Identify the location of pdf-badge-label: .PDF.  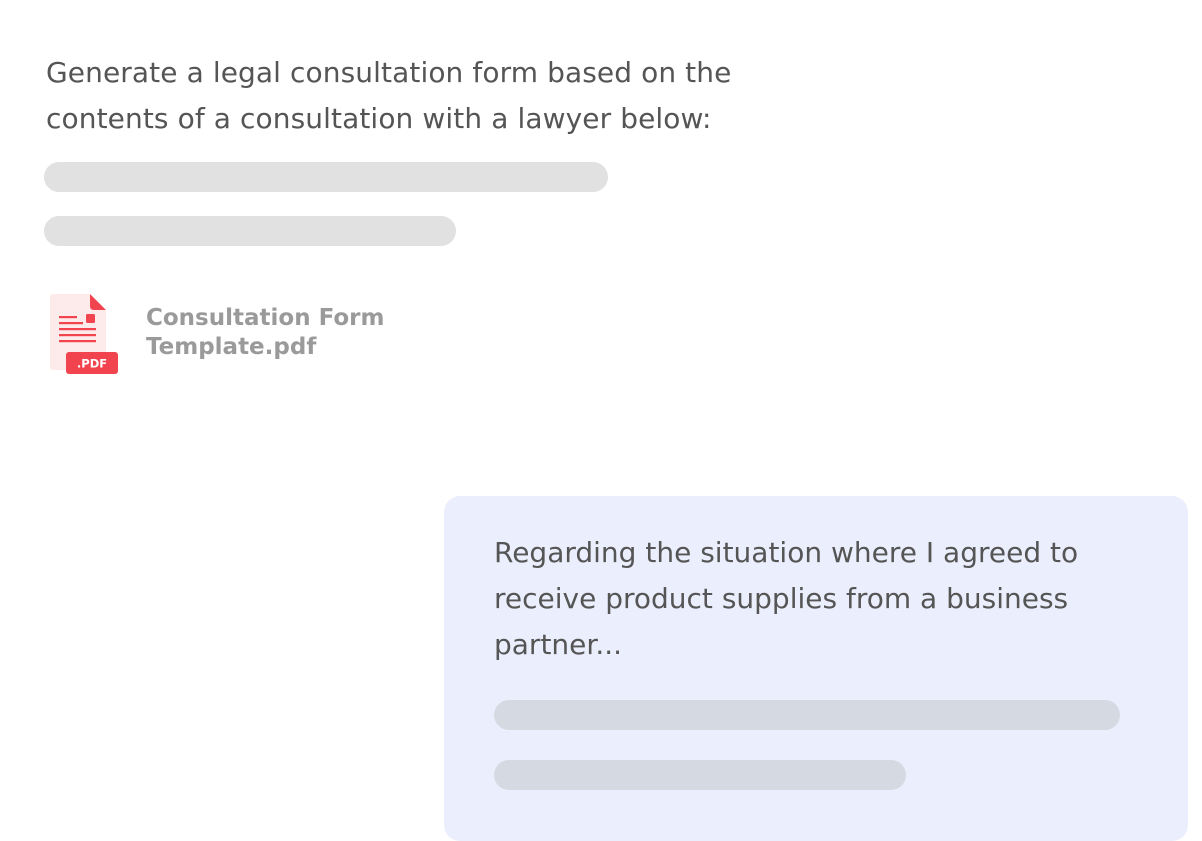
(92, 364).